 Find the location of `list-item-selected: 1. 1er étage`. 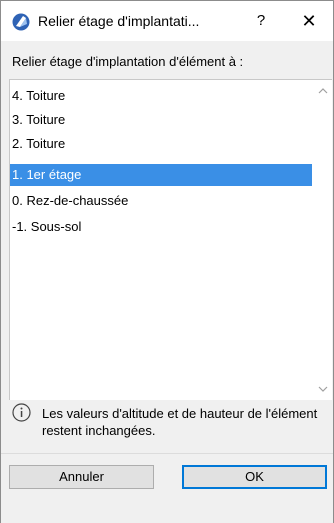

list-item-selected: 1. 1er étage is located at coordinates (161, 175).